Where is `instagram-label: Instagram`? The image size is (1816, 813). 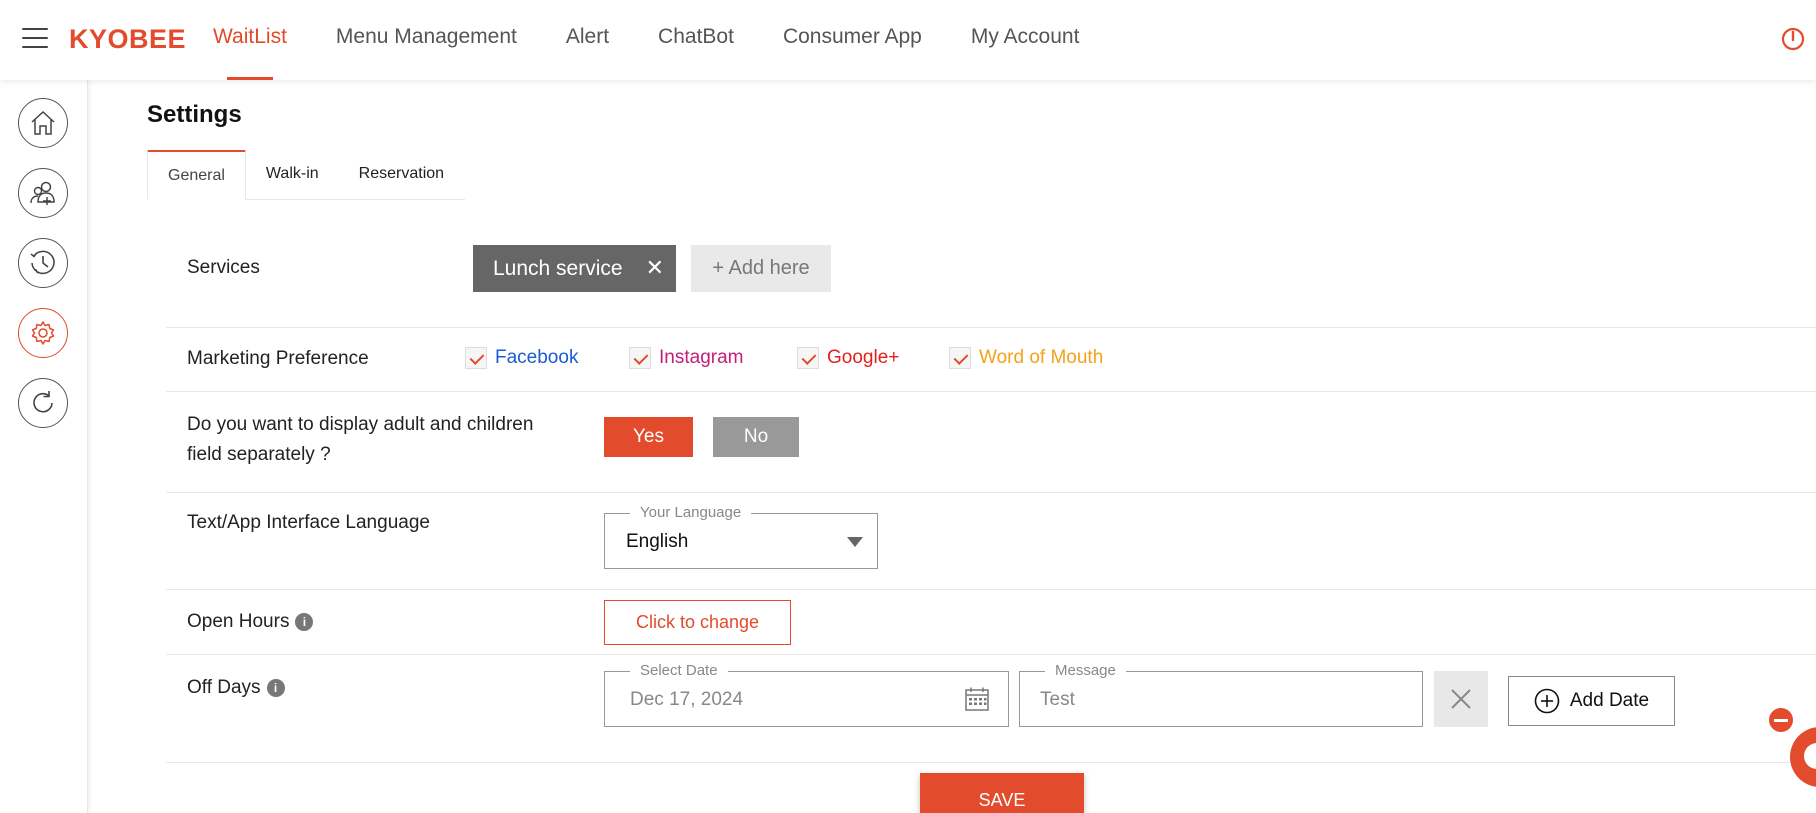
instagram-label: Instagram is located at coordinates (701, 357).